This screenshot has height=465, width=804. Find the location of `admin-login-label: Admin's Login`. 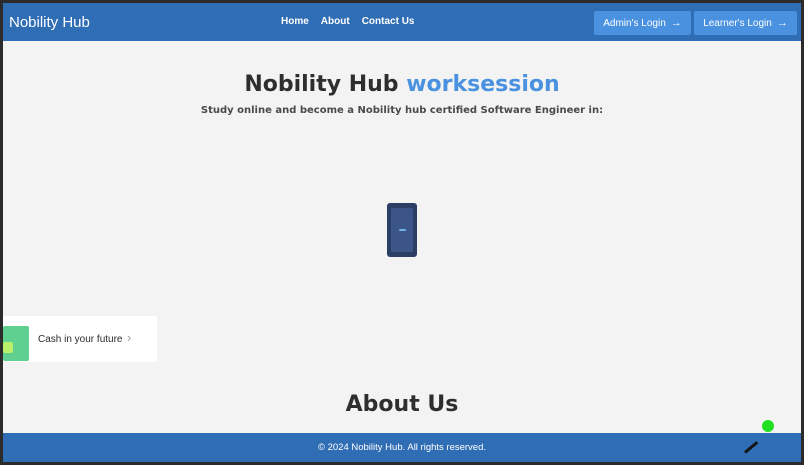

admin-login-label: Admin's Login is located at coordinates (634, 23).